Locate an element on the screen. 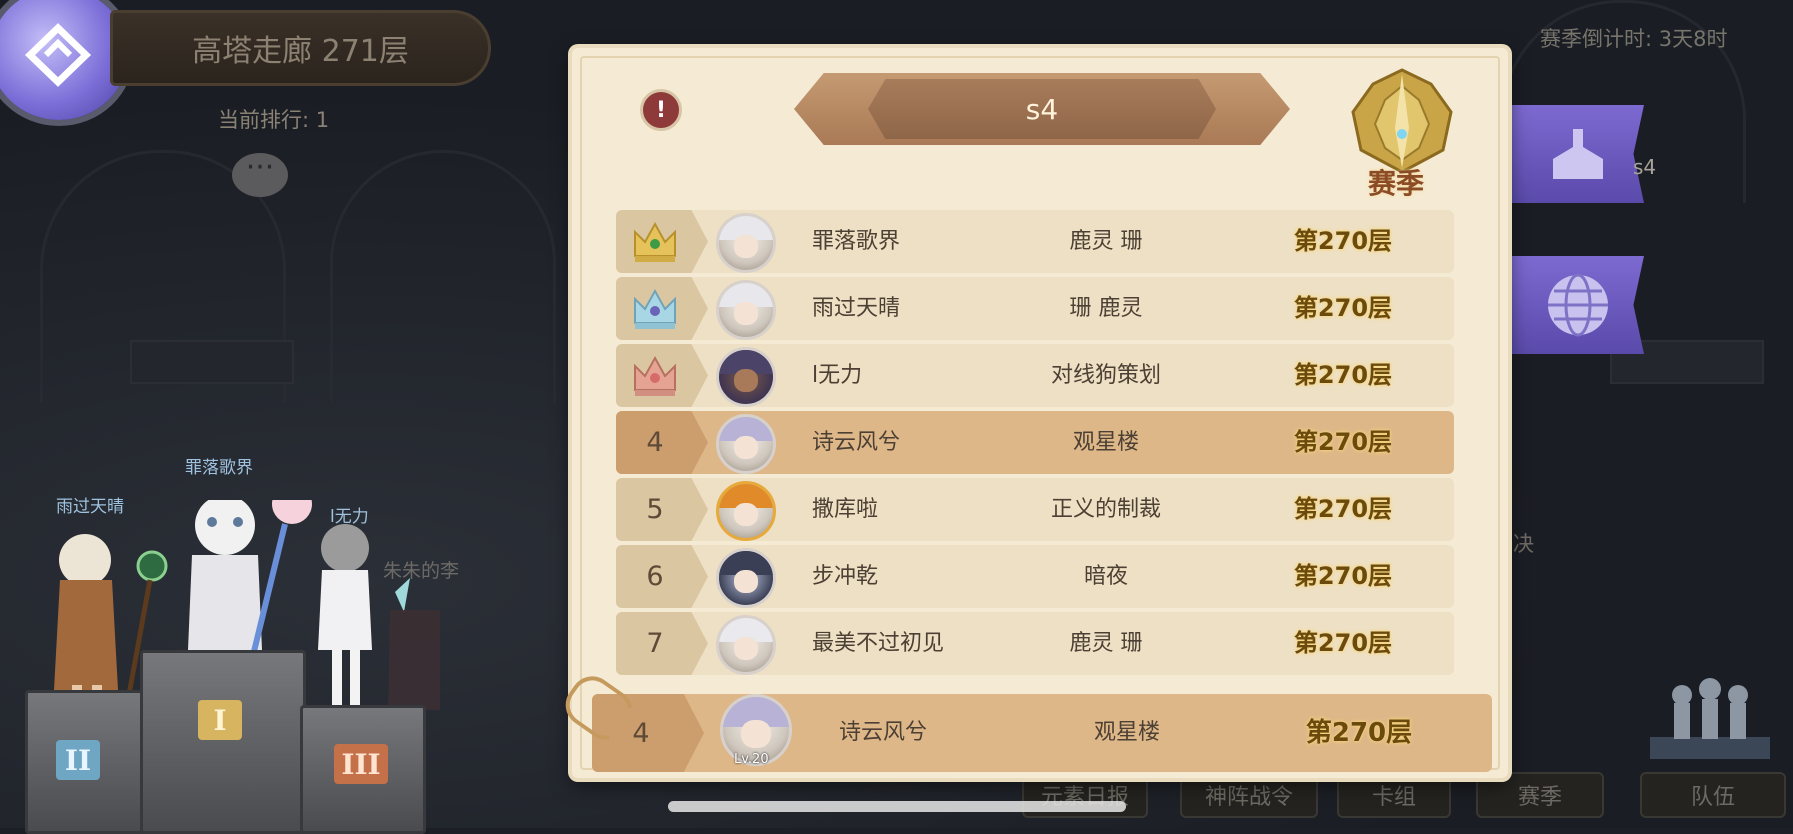 The width and height of the screenshot is (1793, 834). player-name: 罪落歌界 is located at coordinates (856, 241).